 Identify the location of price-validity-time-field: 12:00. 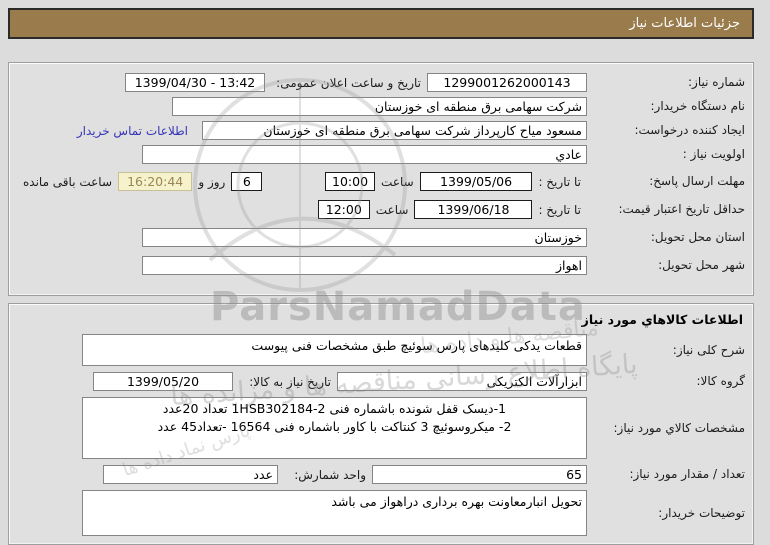
(343, 209).